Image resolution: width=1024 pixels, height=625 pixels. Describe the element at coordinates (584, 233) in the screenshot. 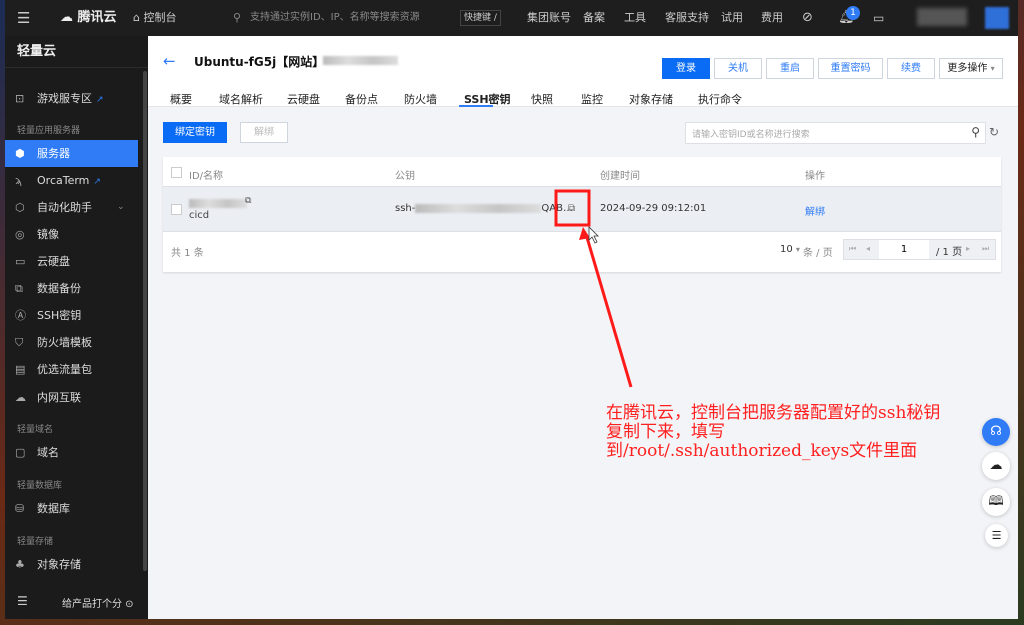

I see `arrow-head` at that location.